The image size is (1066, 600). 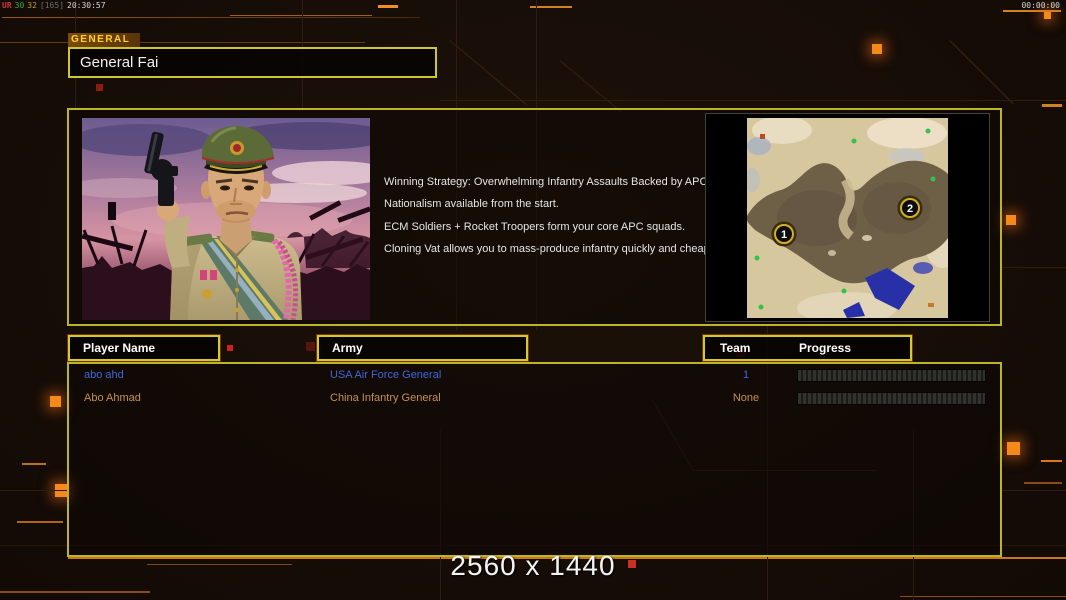 I want to click on player-army: China Infantry General, so click(x=385, y=398).